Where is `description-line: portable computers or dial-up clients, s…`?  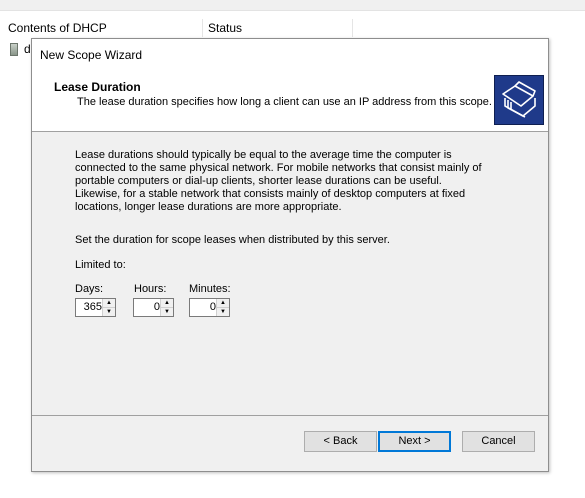 description-line: portable computers or dial-up clients, s… is located at coordinates (258, 181).